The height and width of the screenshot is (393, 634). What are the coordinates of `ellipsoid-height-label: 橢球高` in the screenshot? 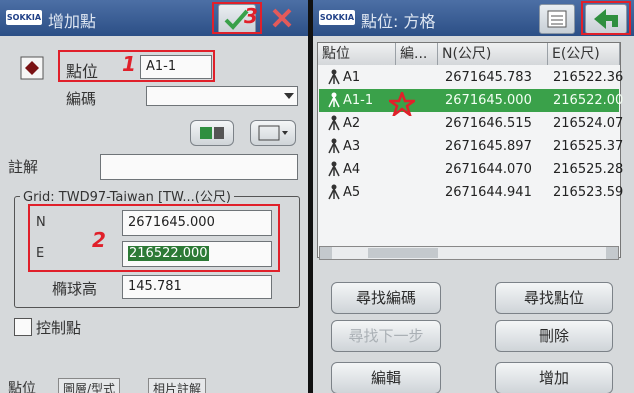 It's located at (75, 289).